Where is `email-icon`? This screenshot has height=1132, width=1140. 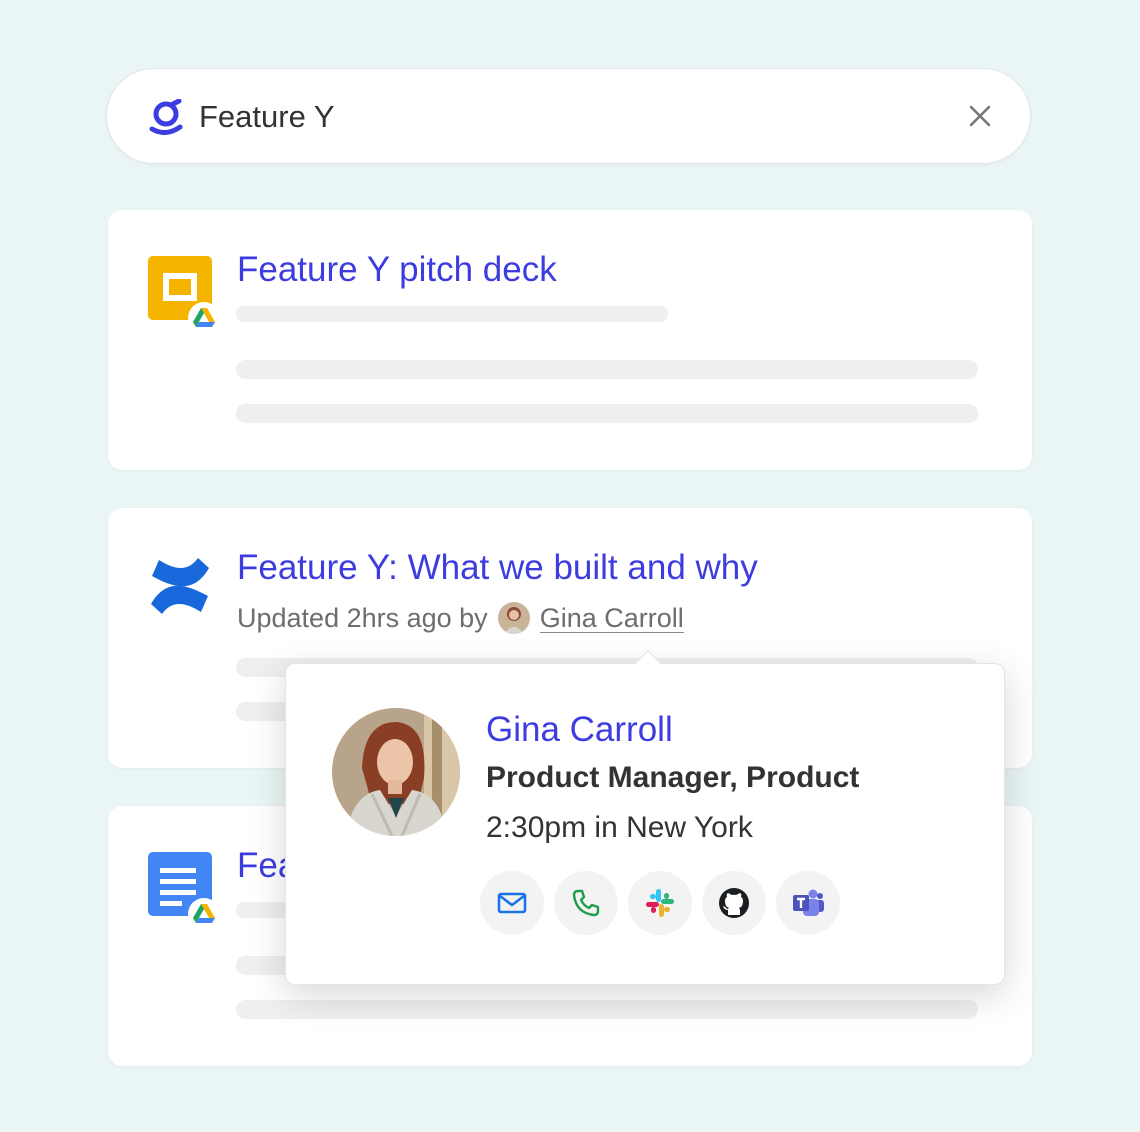 email-icon is located at coordinates (512, 903).